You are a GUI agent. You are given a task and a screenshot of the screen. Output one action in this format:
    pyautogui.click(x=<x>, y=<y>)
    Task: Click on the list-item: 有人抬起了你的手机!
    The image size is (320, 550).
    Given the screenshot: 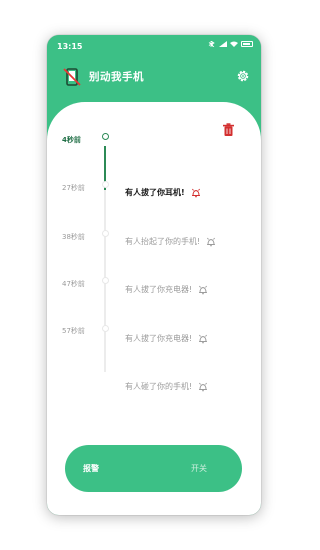 What is the action you would take?
    pyautogui.click(x=170, y=241)
    